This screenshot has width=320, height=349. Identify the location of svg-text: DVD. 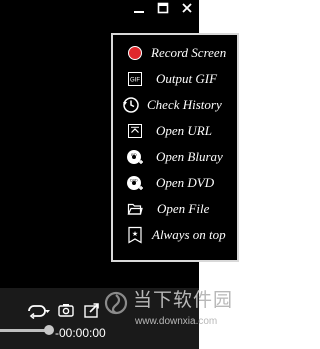
(134, 181).